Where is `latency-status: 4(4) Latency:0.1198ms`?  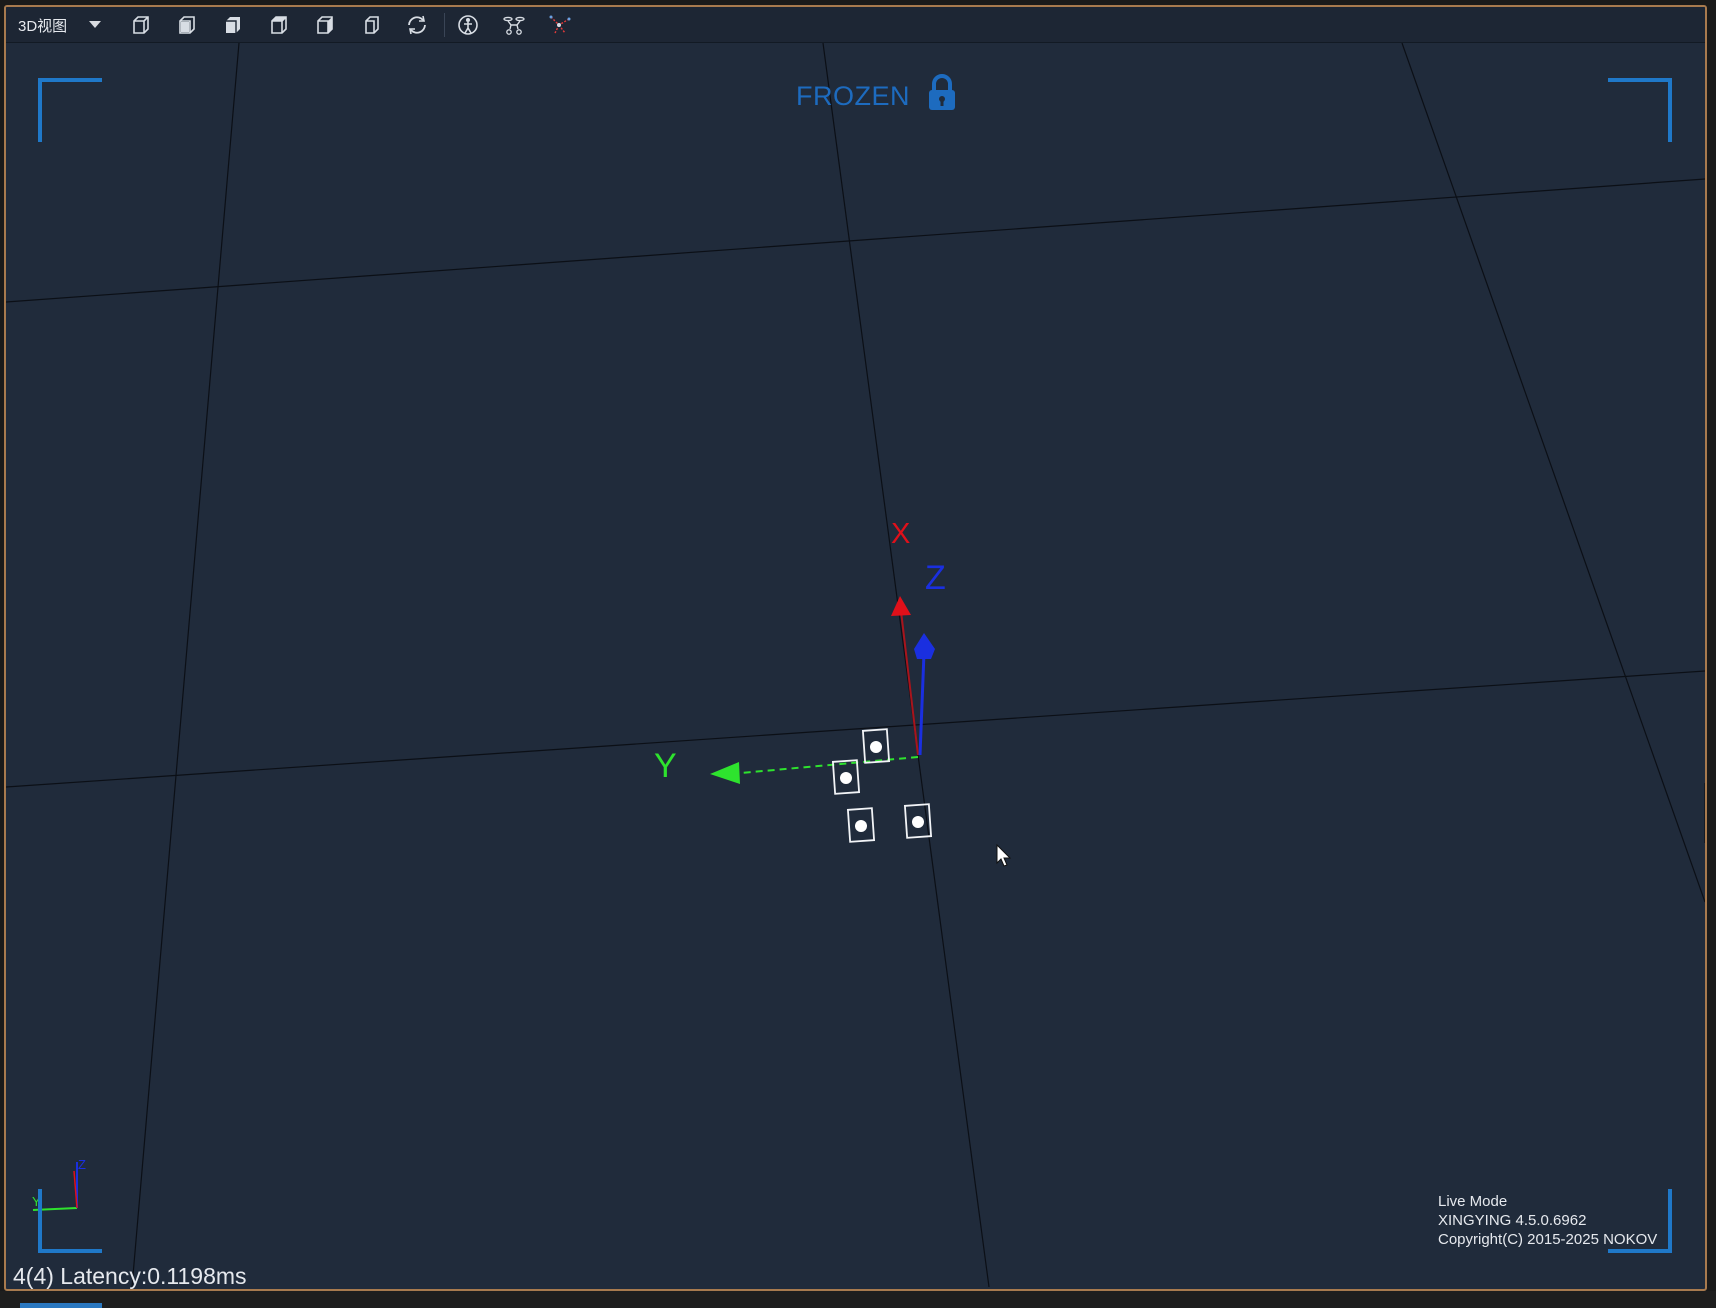
latency-status: 4(4) Latency:0.1198ms is located at coordinates (130, 1276).